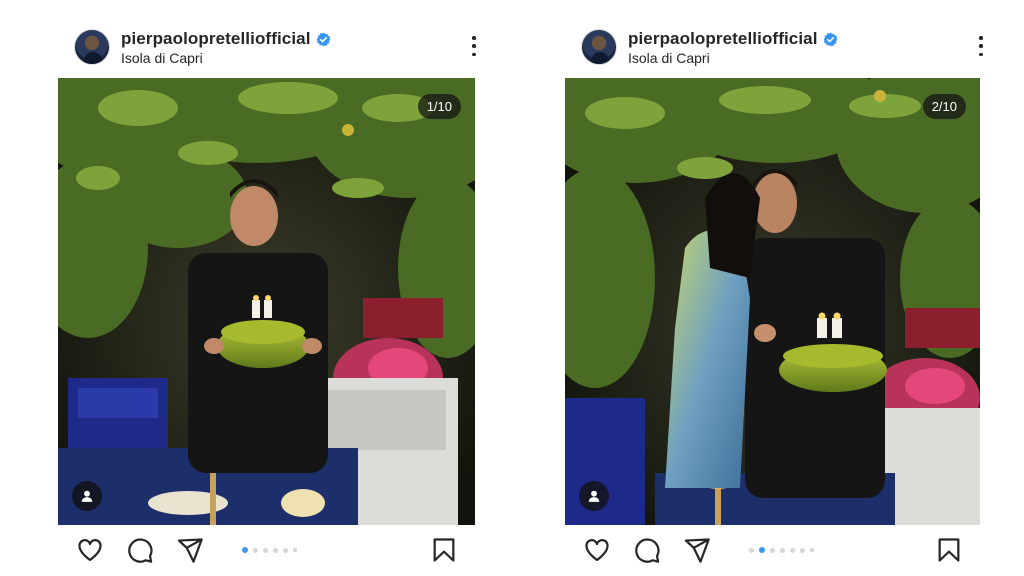 The image size is (1024, 576). What do you see at coordinates (439, 106) in the screenshot?
I see `carousel-counter: 1/10` at bounding box center [439, 106].